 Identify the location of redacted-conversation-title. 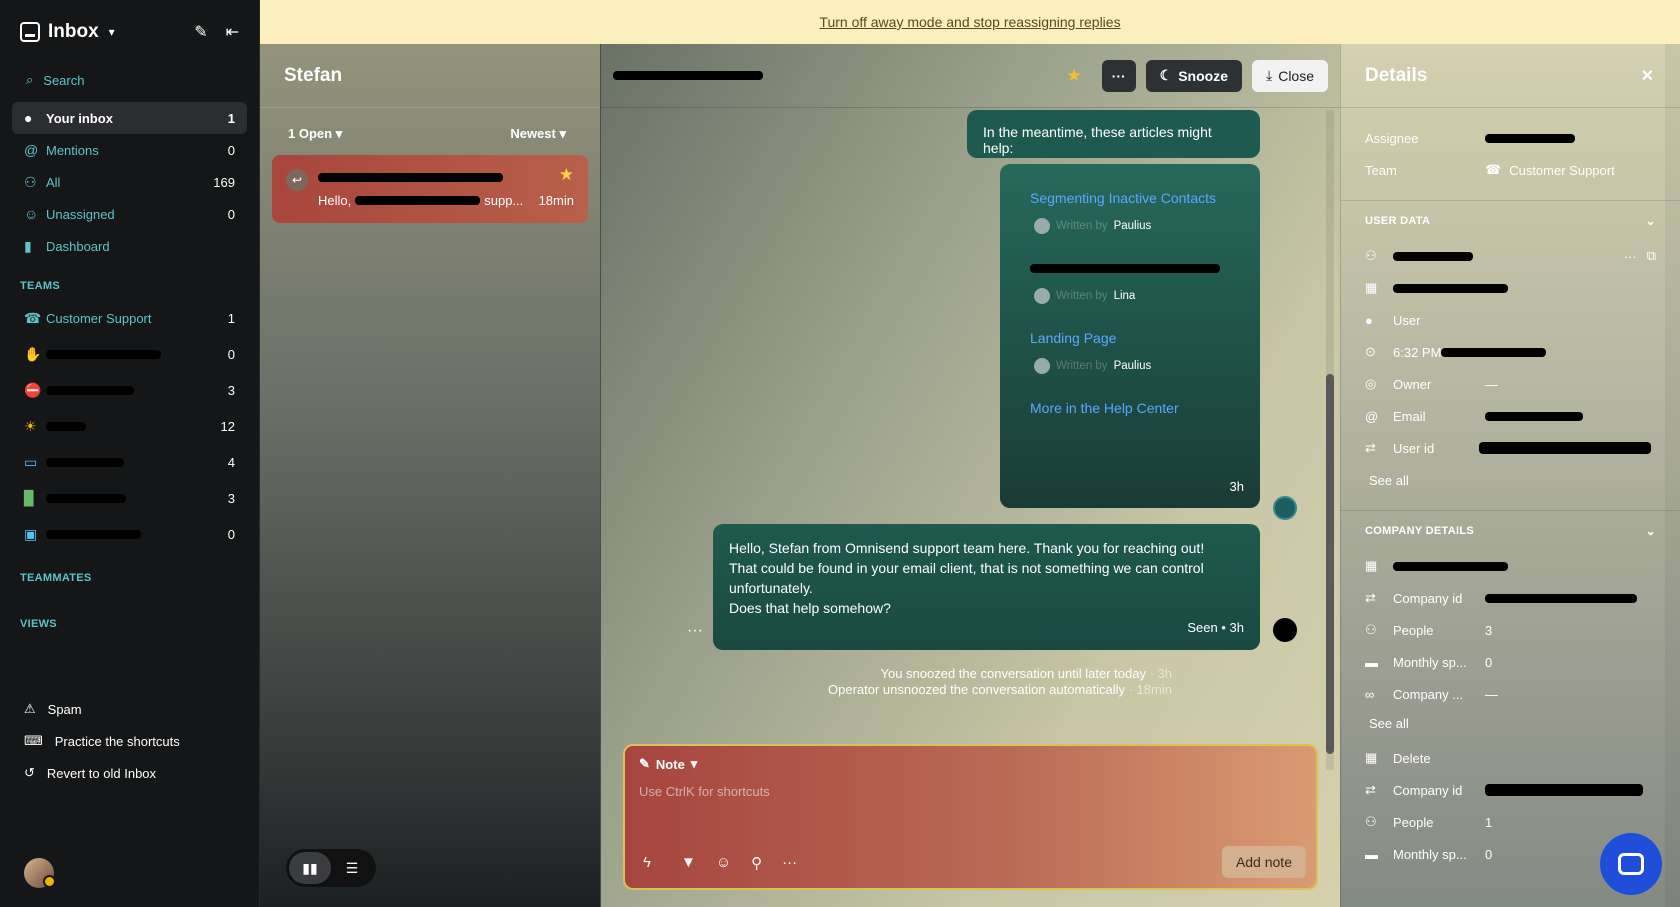
(688, 75).